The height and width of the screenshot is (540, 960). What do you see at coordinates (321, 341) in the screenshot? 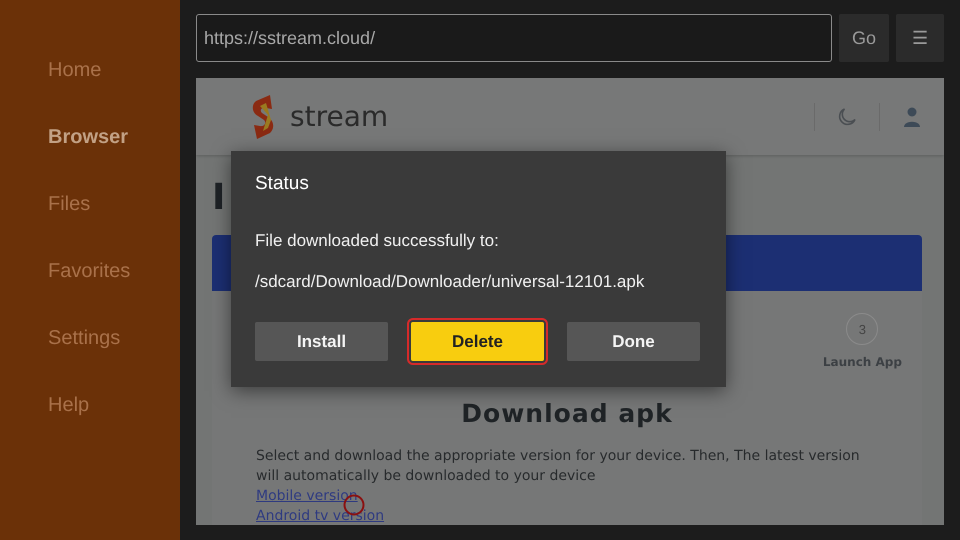
I see `dialog-button: Install` at bounding box center [321, 341].